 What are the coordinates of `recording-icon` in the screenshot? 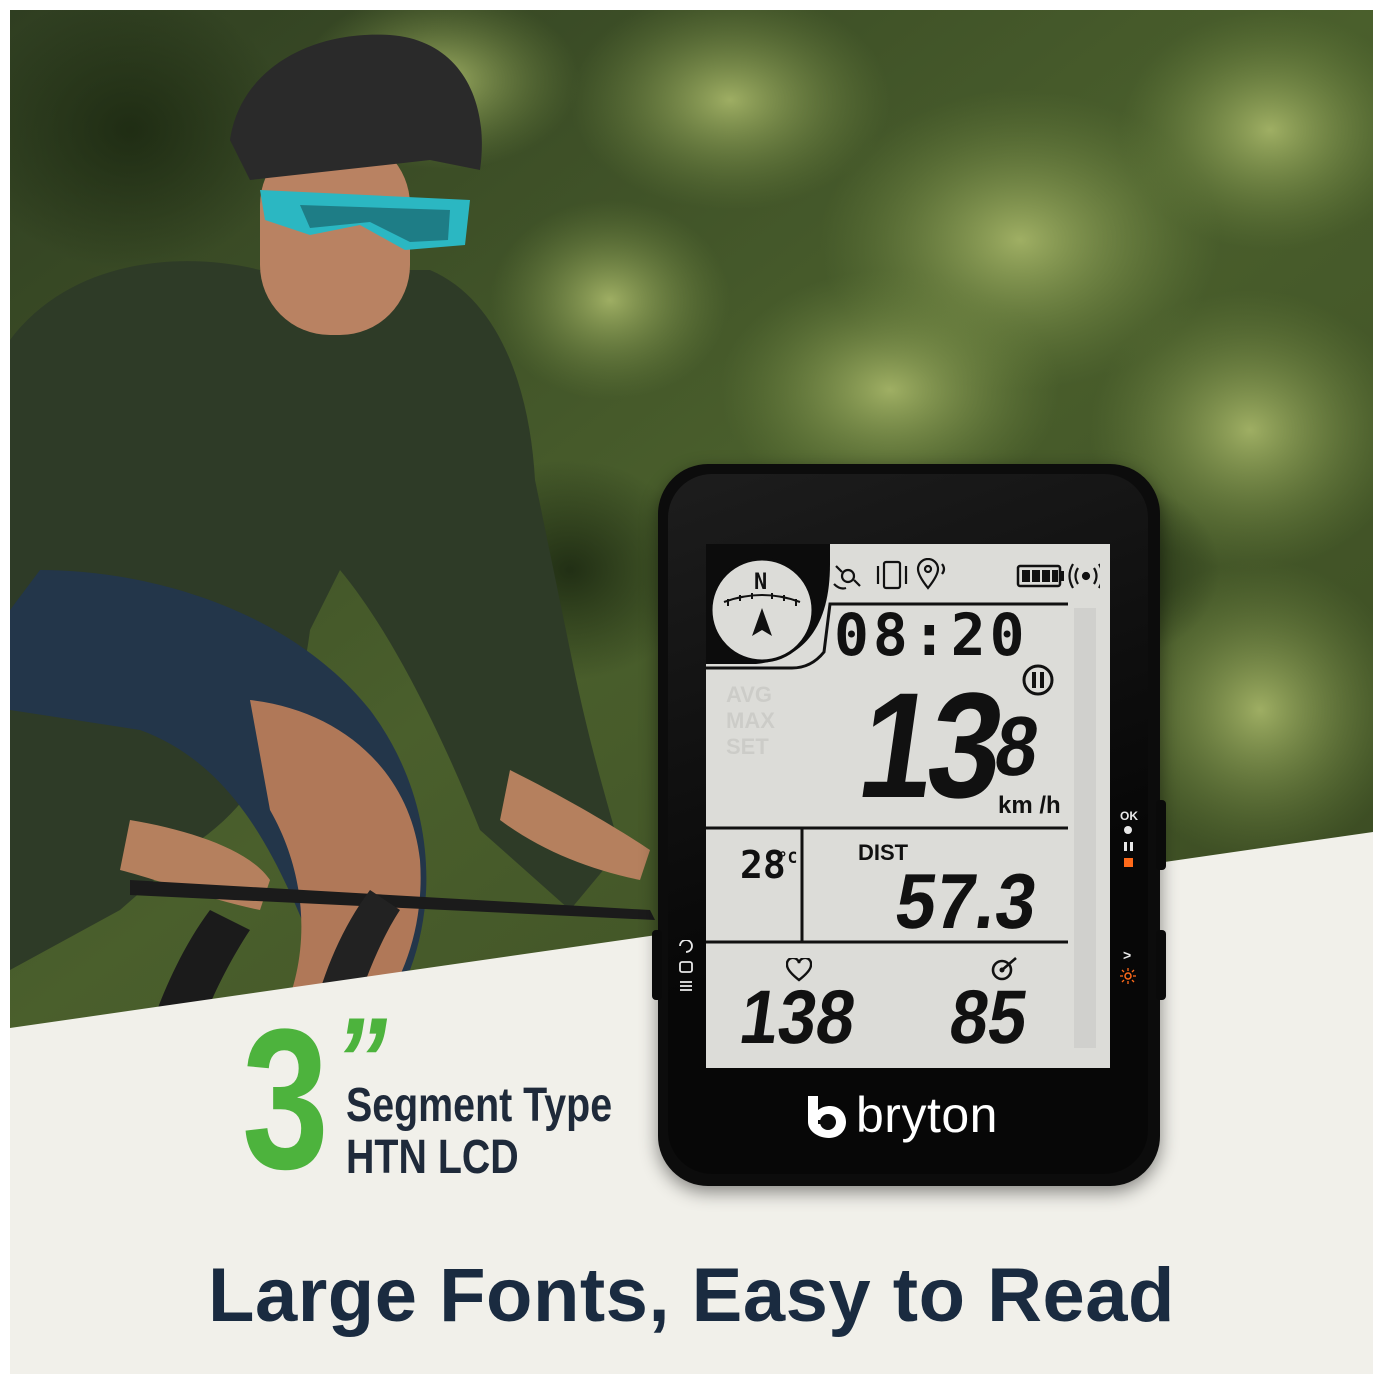 It's located at (1038, 680).